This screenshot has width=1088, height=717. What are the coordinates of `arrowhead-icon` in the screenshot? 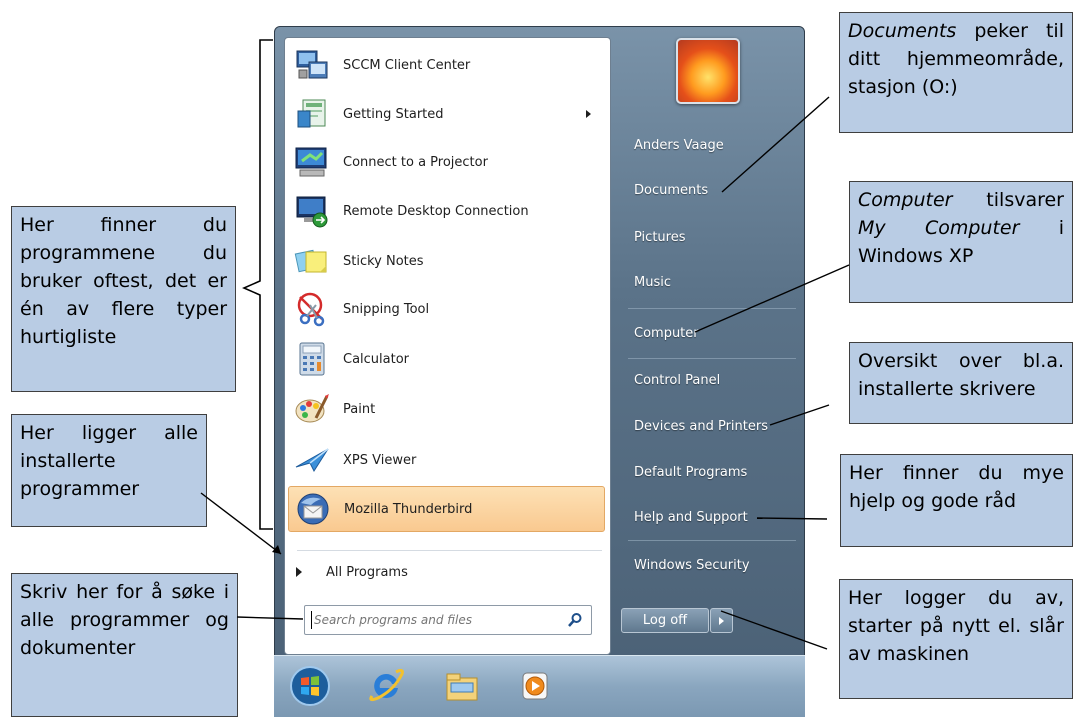 It's located at (276, 549).